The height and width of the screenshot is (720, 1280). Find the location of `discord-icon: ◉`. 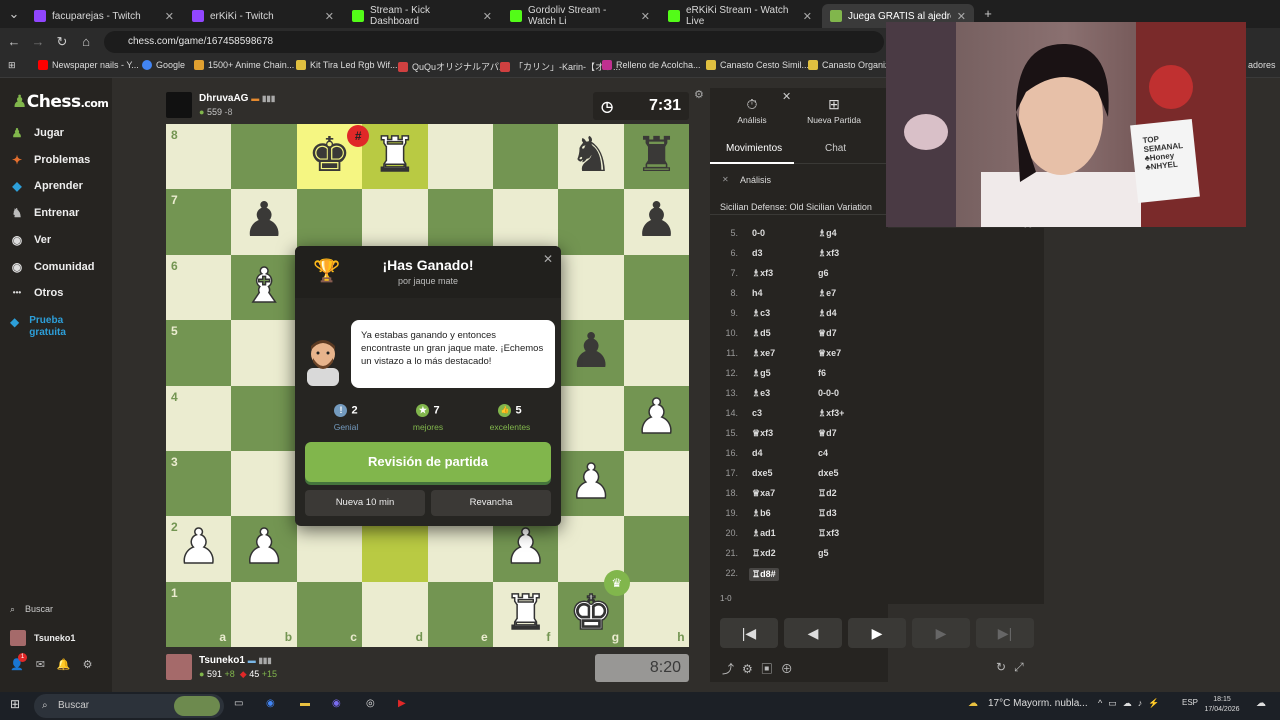

discord-icon: ◉ is located at coordinates (336, 703).